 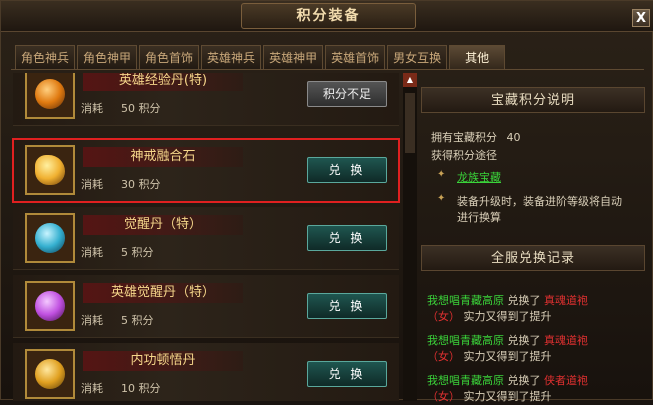 I want to click on desc-line-2: 进行换算, so click(x=479, y=217).